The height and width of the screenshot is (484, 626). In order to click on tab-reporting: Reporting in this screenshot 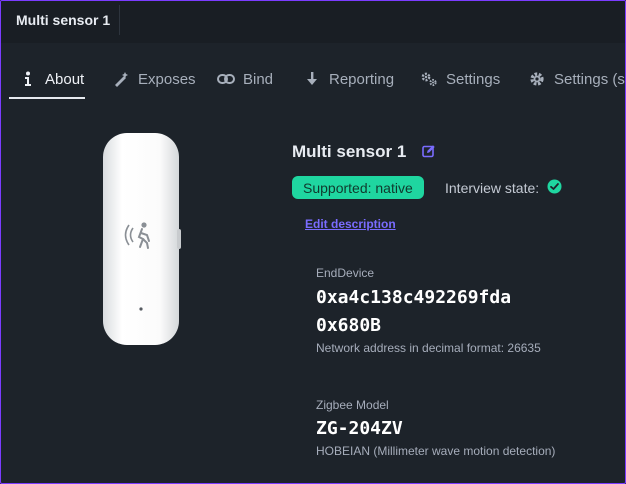, I will do `click(348, 79)`.